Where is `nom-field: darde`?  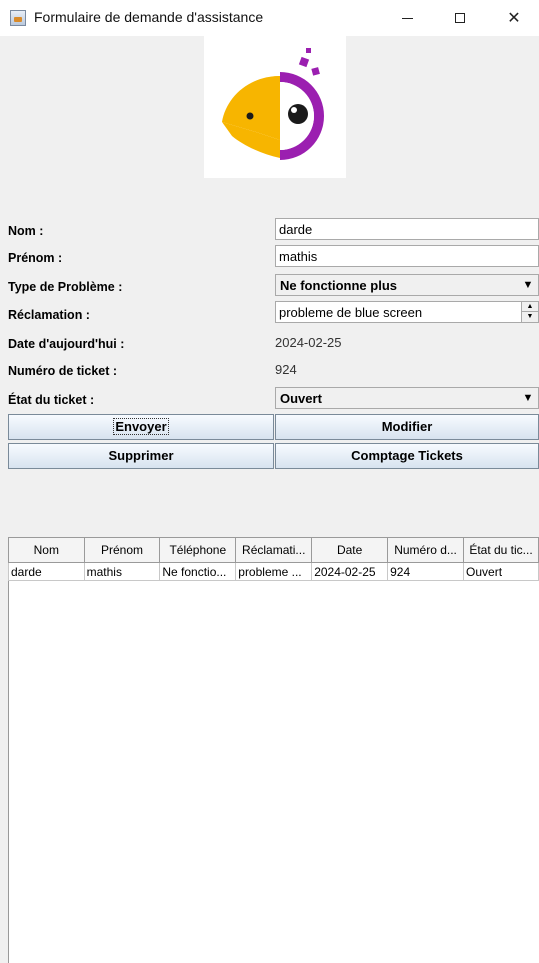 nom-field: darde is located at coordinates (407, 229).